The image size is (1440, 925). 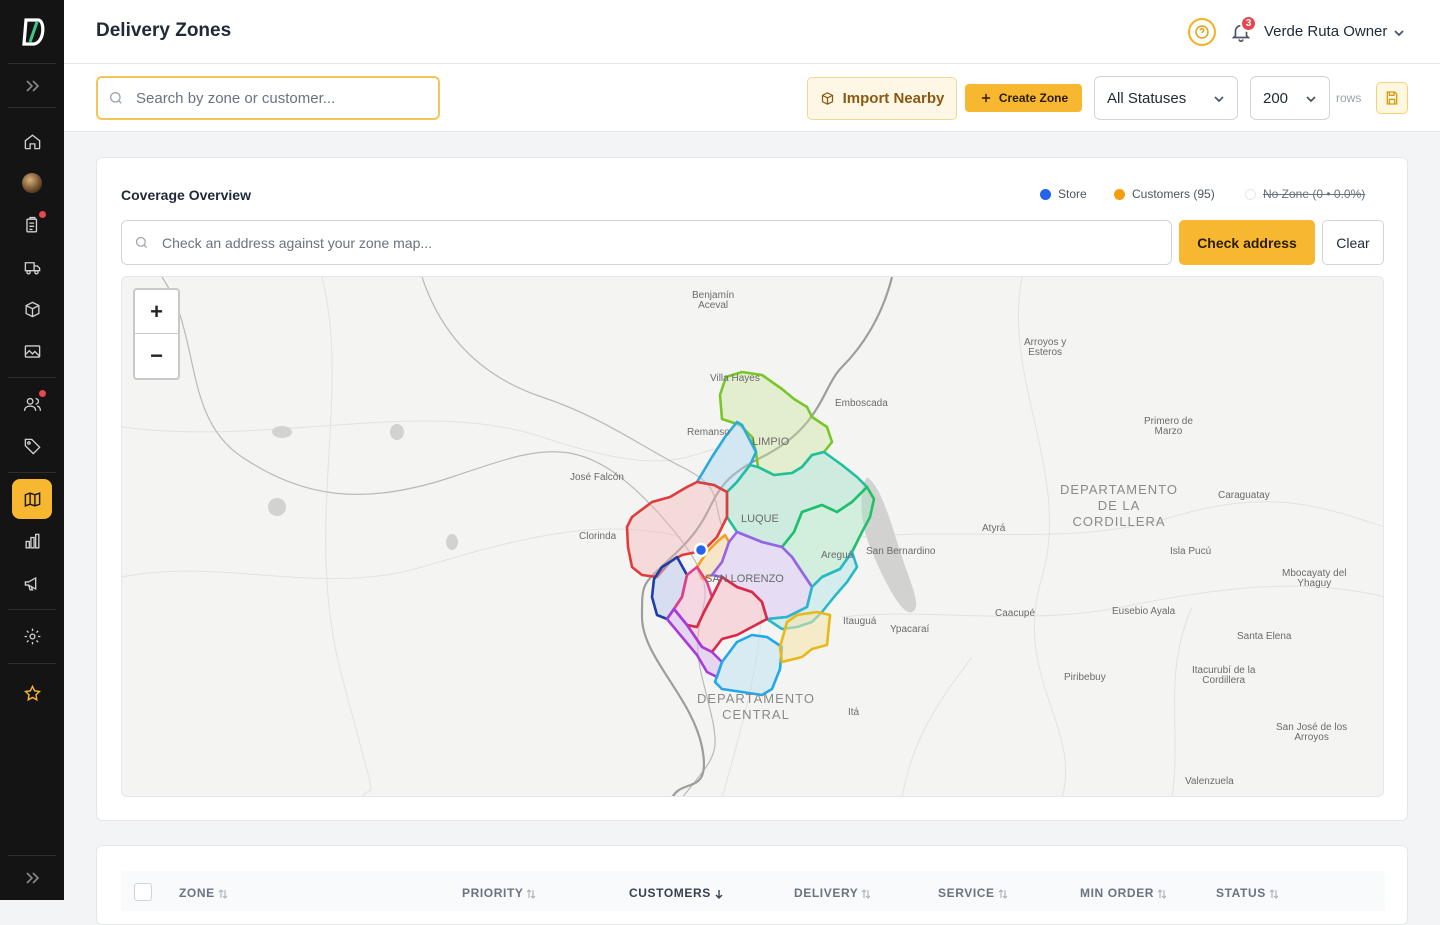 What do you see at coordinates (32, 351) in the screenshot?
I see `sidebar-item-media` at bounding box center [32, 351].